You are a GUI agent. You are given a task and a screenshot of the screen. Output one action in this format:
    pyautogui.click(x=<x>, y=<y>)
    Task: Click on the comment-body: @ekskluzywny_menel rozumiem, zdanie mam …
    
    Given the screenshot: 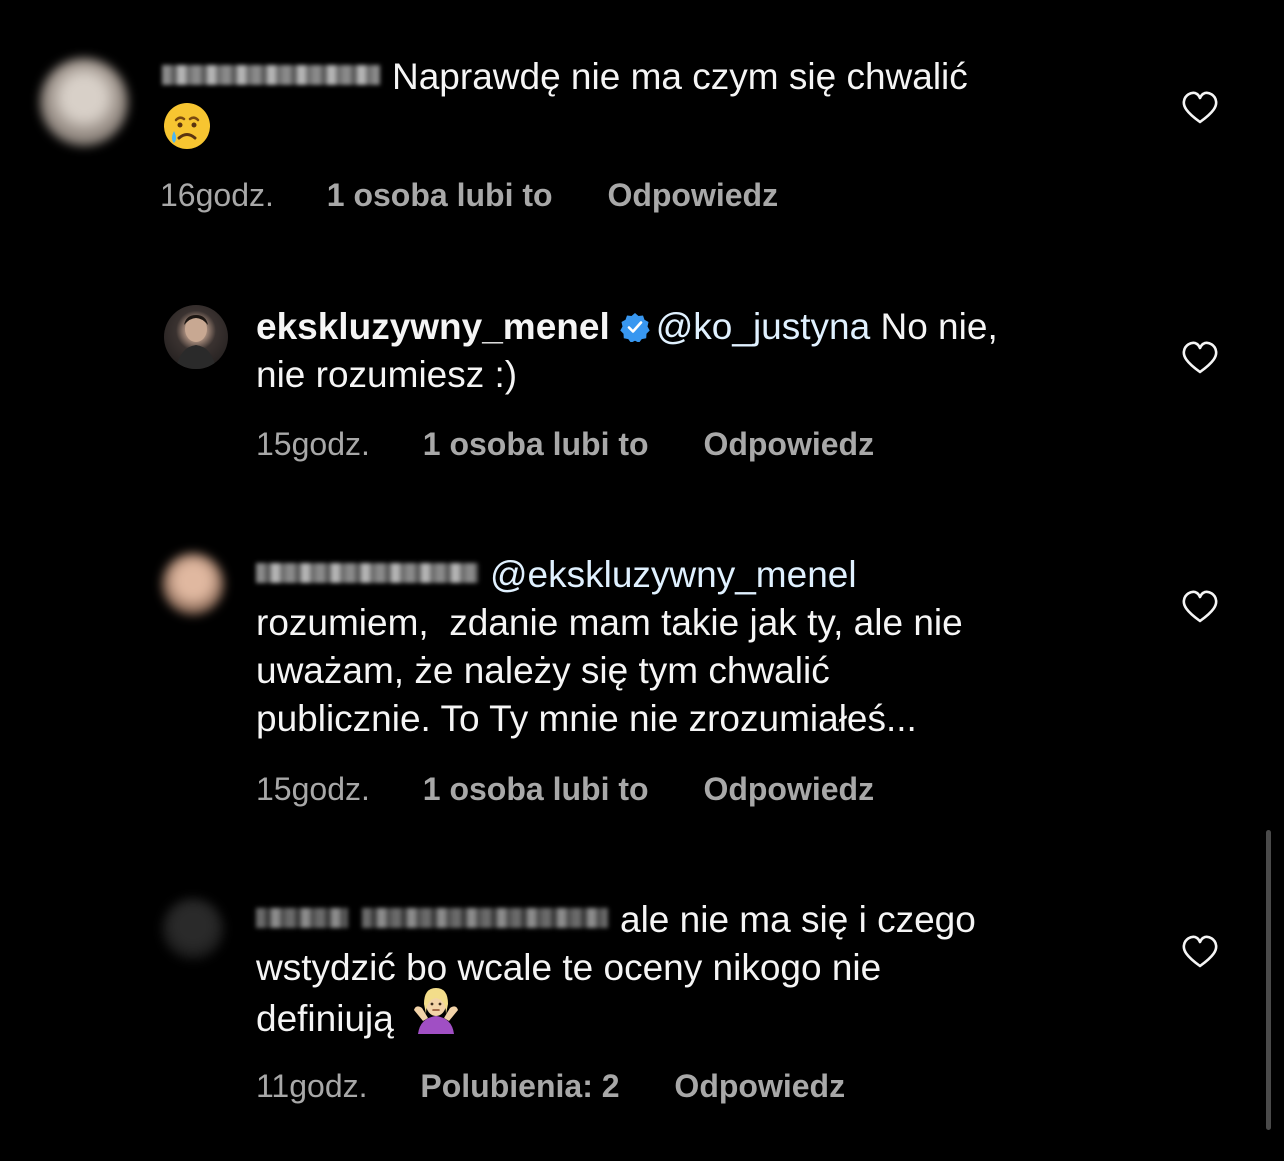 What is the action you would take?
    pyautogui.click(x=696, y=647)
    